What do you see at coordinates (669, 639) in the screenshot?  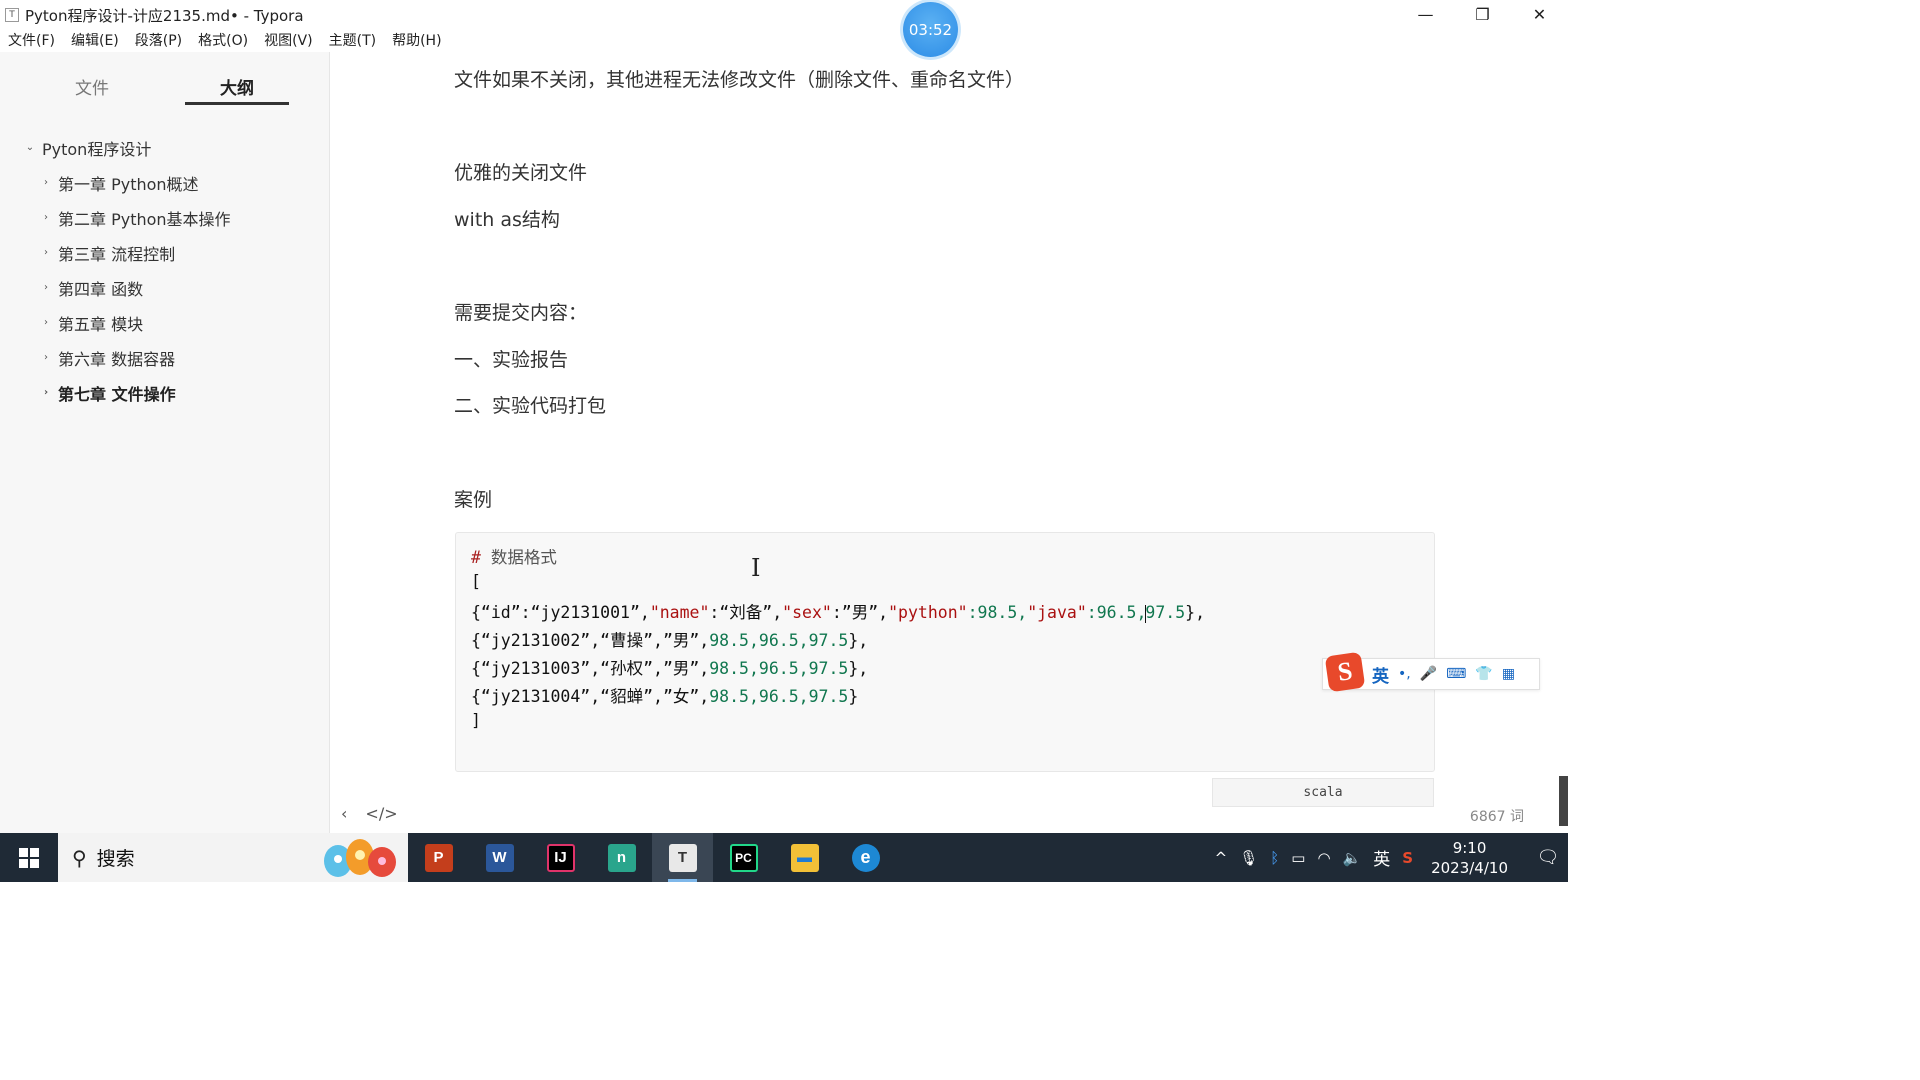 I see `code-line: {“jy2131002”,“曹操”,”男”,98.5,96.5,97.5},` at bounding box center [669, 639].